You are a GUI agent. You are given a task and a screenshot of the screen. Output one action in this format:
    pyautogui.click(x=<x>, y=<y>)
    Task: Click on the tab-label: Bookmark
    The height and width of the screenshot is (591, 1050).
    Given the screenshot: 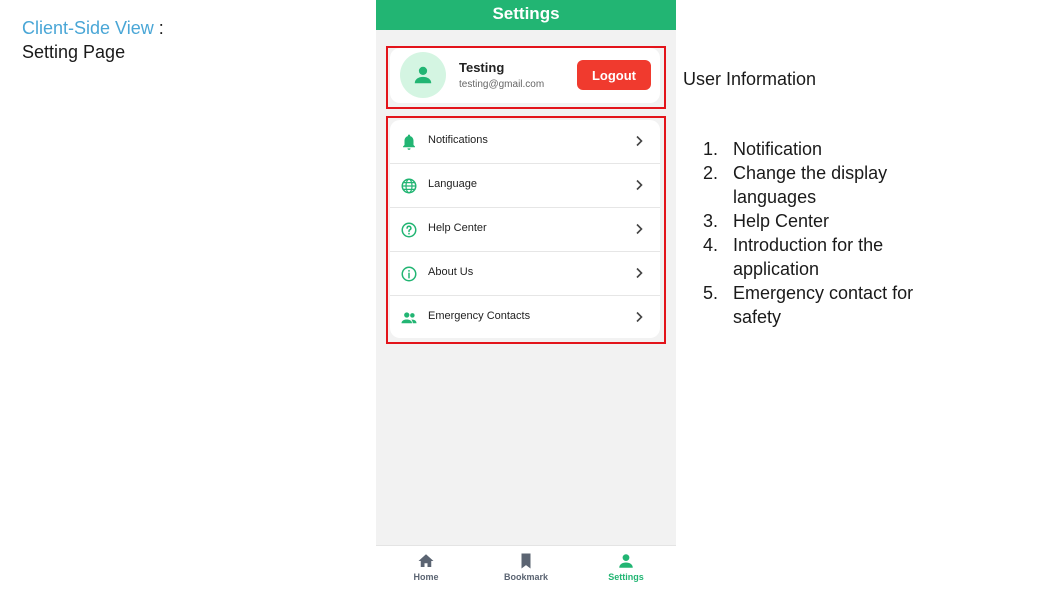 What is the action you would take?
    pyautogui.click(x=525, y=577)
    